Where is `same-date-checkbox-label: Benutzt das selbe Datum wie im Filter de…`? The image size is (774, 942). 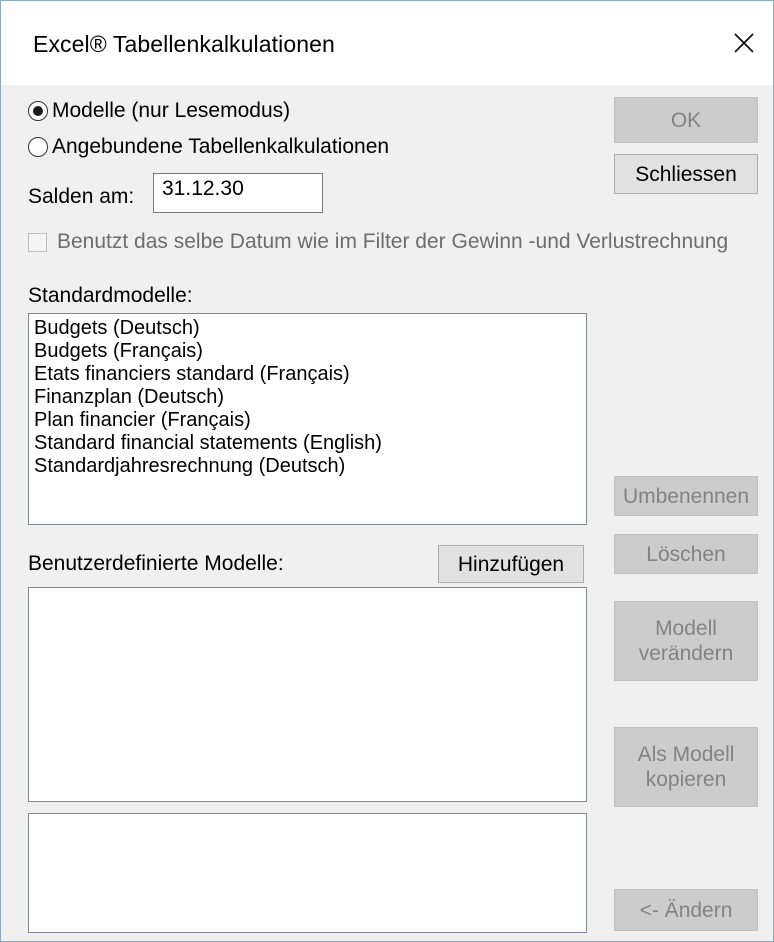
same-date-checkbox-label: Benutzt das selbe Datum wie im Filter de… is located at coordinates (393, 241).